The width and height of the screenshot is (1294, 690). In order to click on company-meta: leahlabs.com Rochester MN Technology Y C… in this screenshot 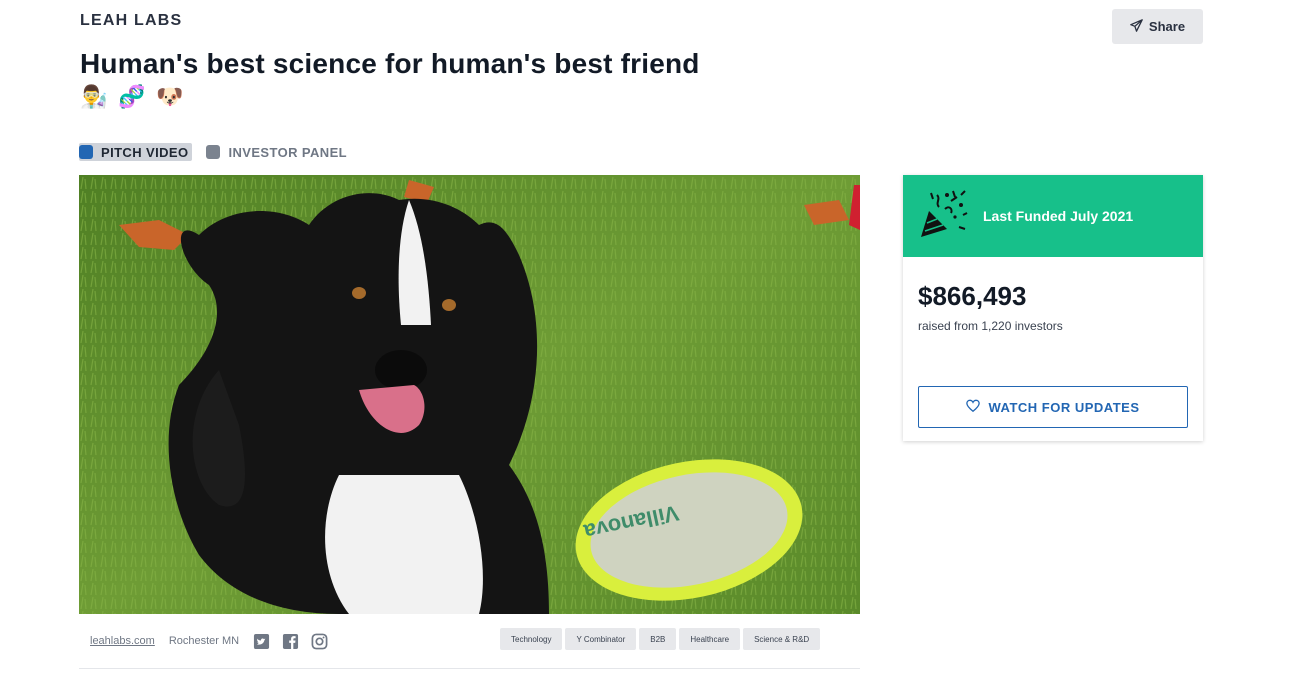, I will do `click(475, 641)`.